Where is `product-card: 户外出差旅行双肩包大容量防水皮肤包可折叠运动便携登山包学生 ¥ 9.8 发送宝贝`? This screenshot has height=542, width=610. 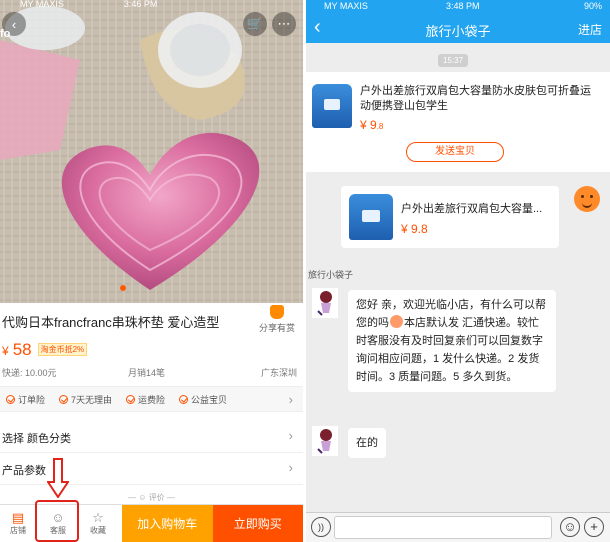 product-card: 户外出差旅行双肩包大容量防水皮肤包可折叠运动便携登山包学生 ¥ 9.8 发送宝贝 is located at coordinates (458, 122).